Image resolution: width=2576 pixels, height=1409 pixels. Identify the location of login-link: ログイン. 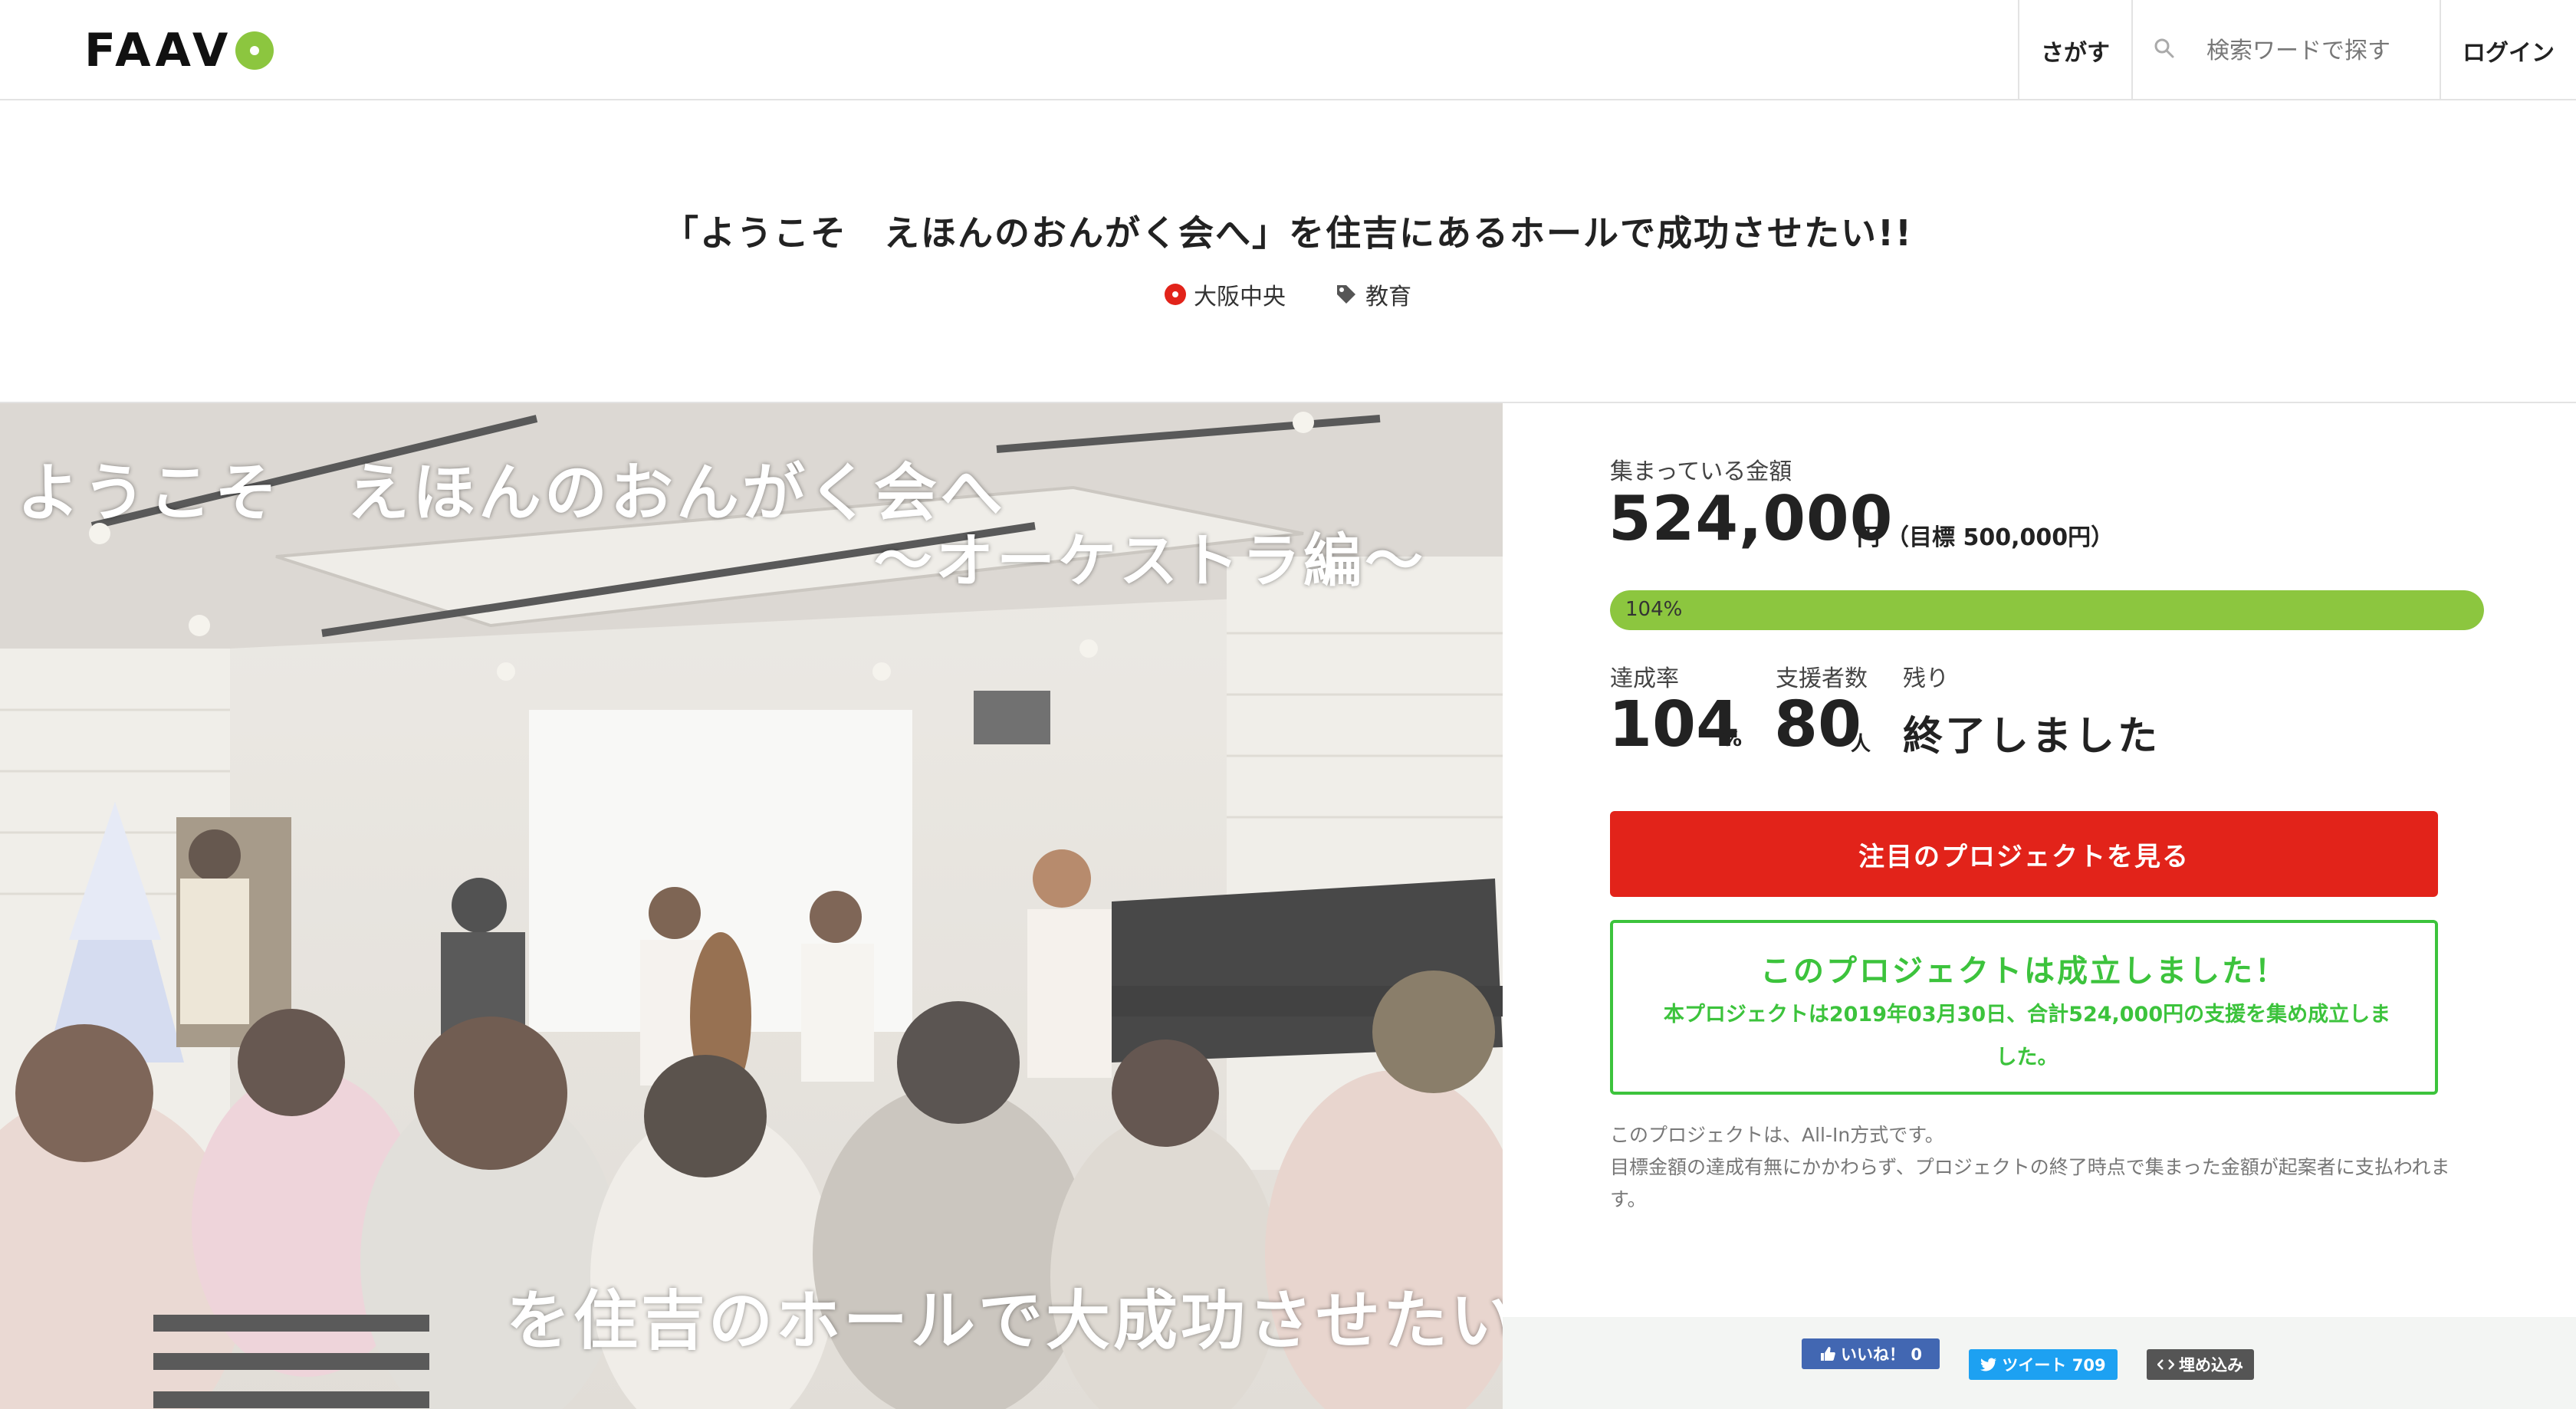
(2508, 50).